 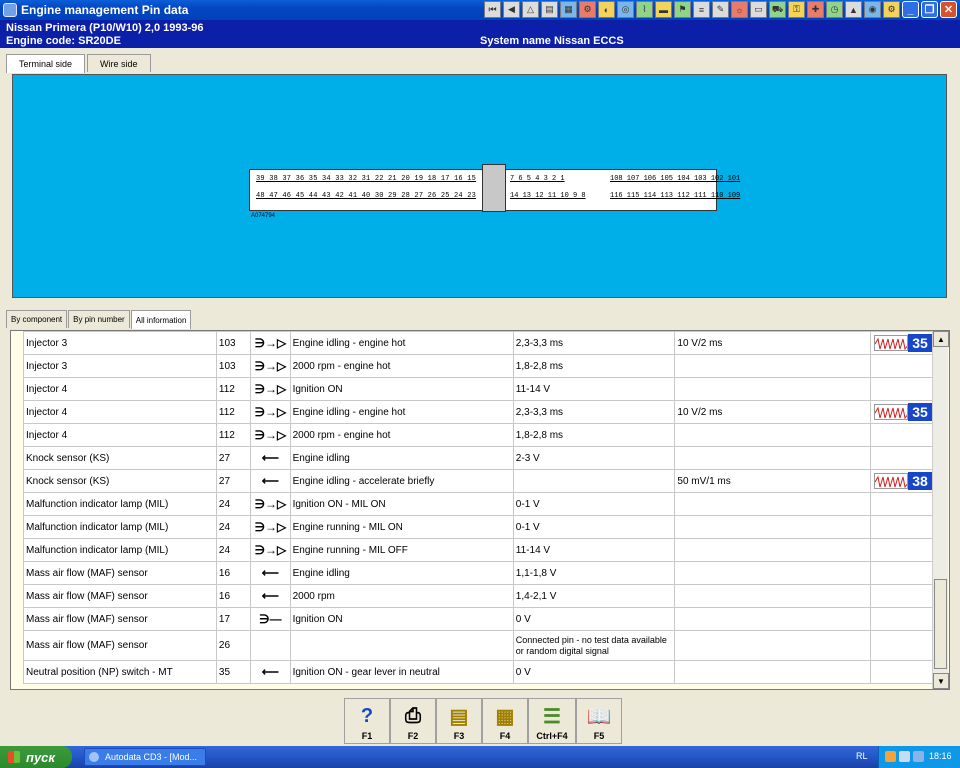 I want to click on input-arrow-icon: ⟵, so click(x=270, y=573).